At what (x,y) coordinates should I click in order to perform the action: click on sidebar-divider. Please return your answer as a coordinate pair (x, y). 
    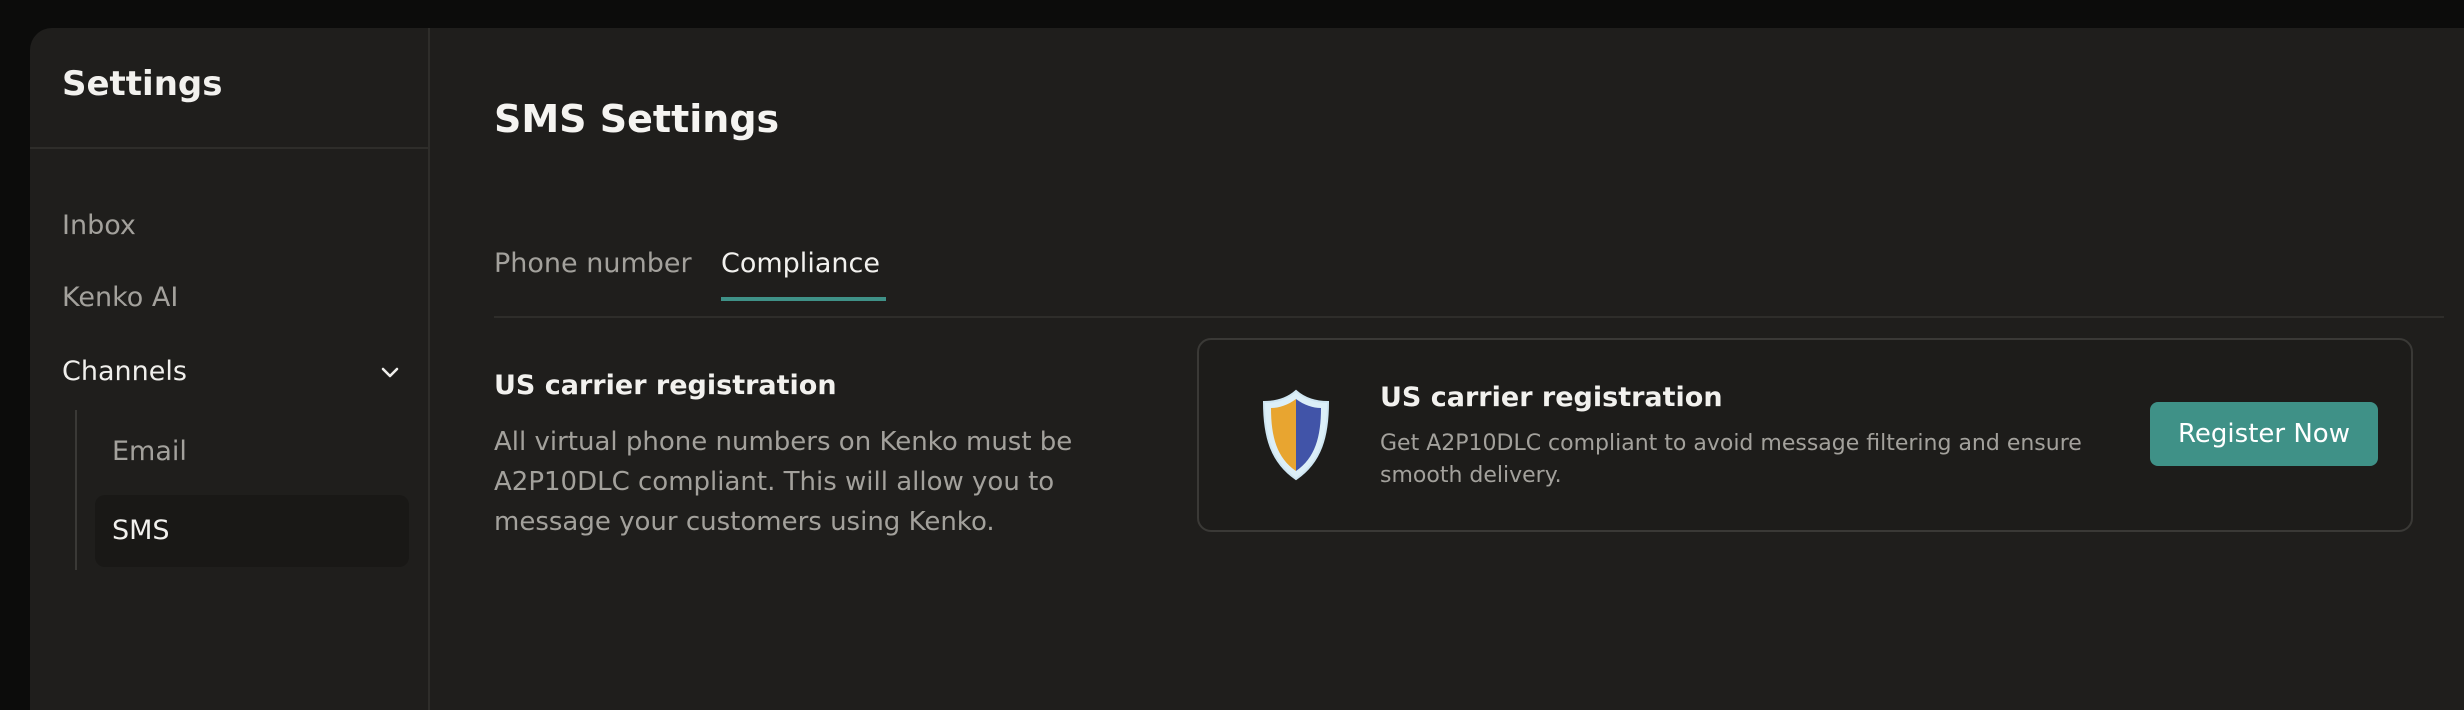
    Looking at the image, I should click on (229, 148).